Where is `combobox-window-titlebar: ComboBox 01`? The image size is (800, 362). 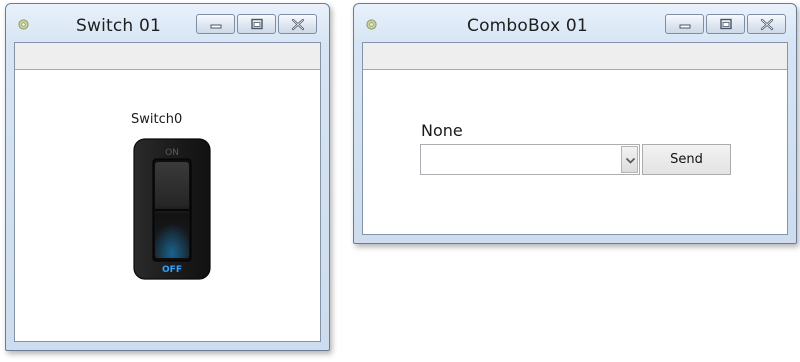 combobox-window-titlebar: ComboBox 01 is located at coordinates (575, 23).